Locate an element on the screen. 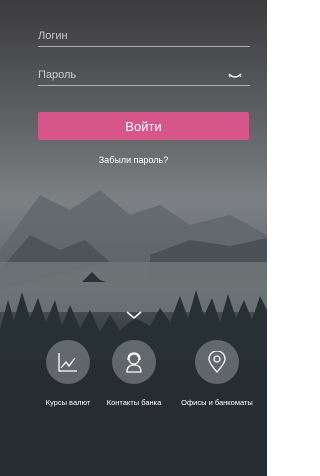 The image size is (320, 476). chevron-down-icon is located at coordinates (134, 315).